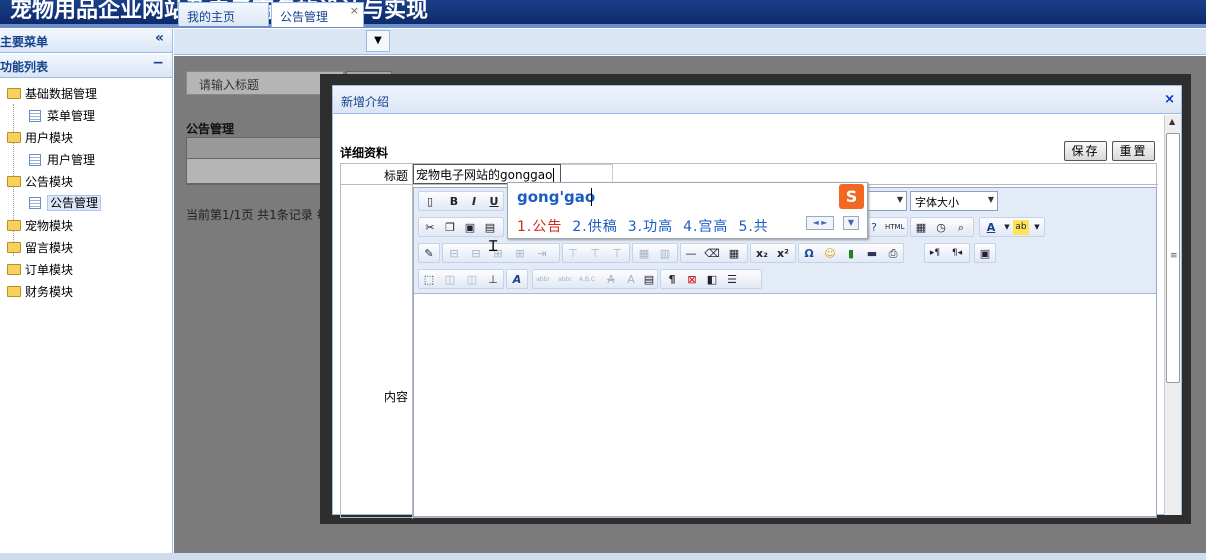  I want to click on del-icon: A, so click(611, 279).